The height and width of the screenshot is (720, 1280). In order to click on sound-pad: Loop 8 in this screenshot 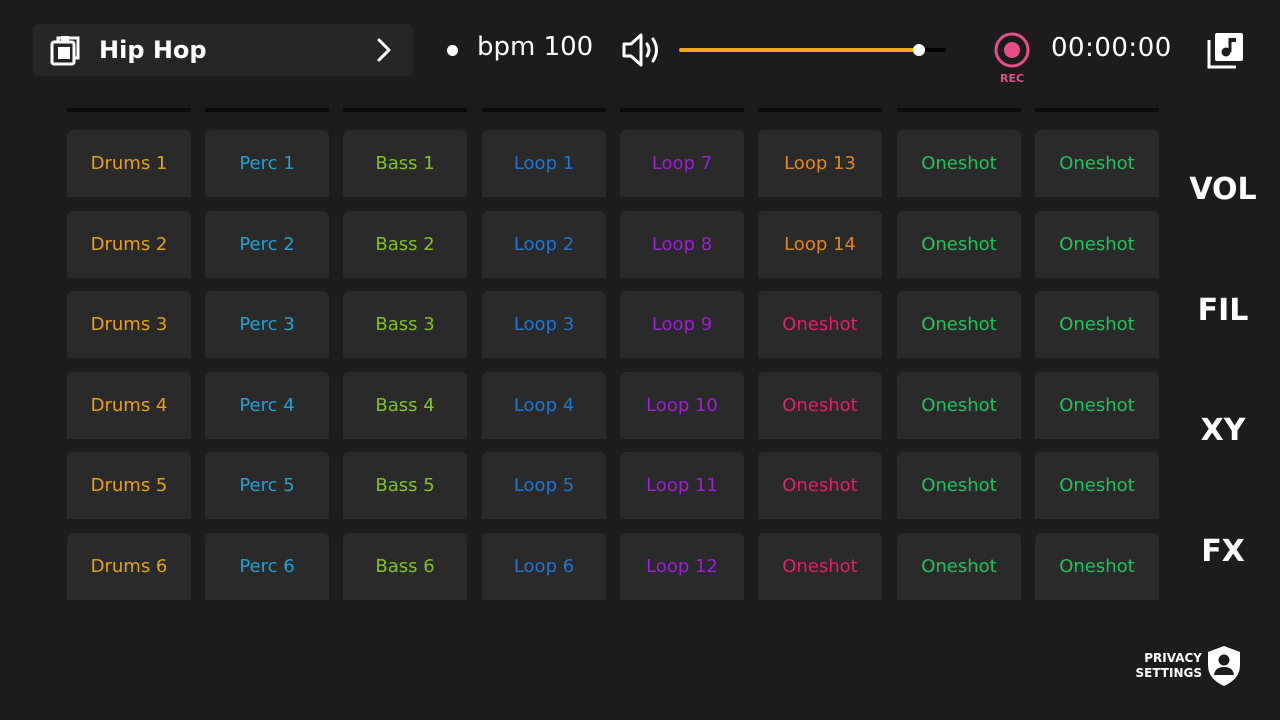, I will do `click(682, 244)`.